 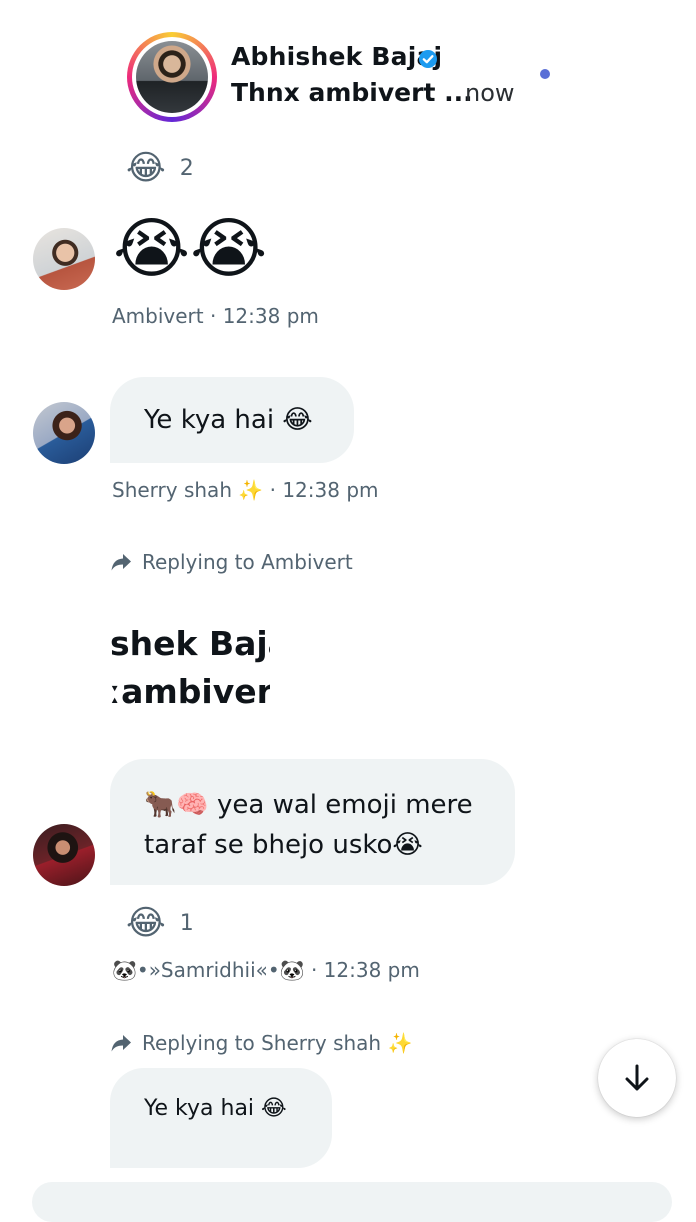 I want to click on avatar-abhishek, so click(x=172, y=77).